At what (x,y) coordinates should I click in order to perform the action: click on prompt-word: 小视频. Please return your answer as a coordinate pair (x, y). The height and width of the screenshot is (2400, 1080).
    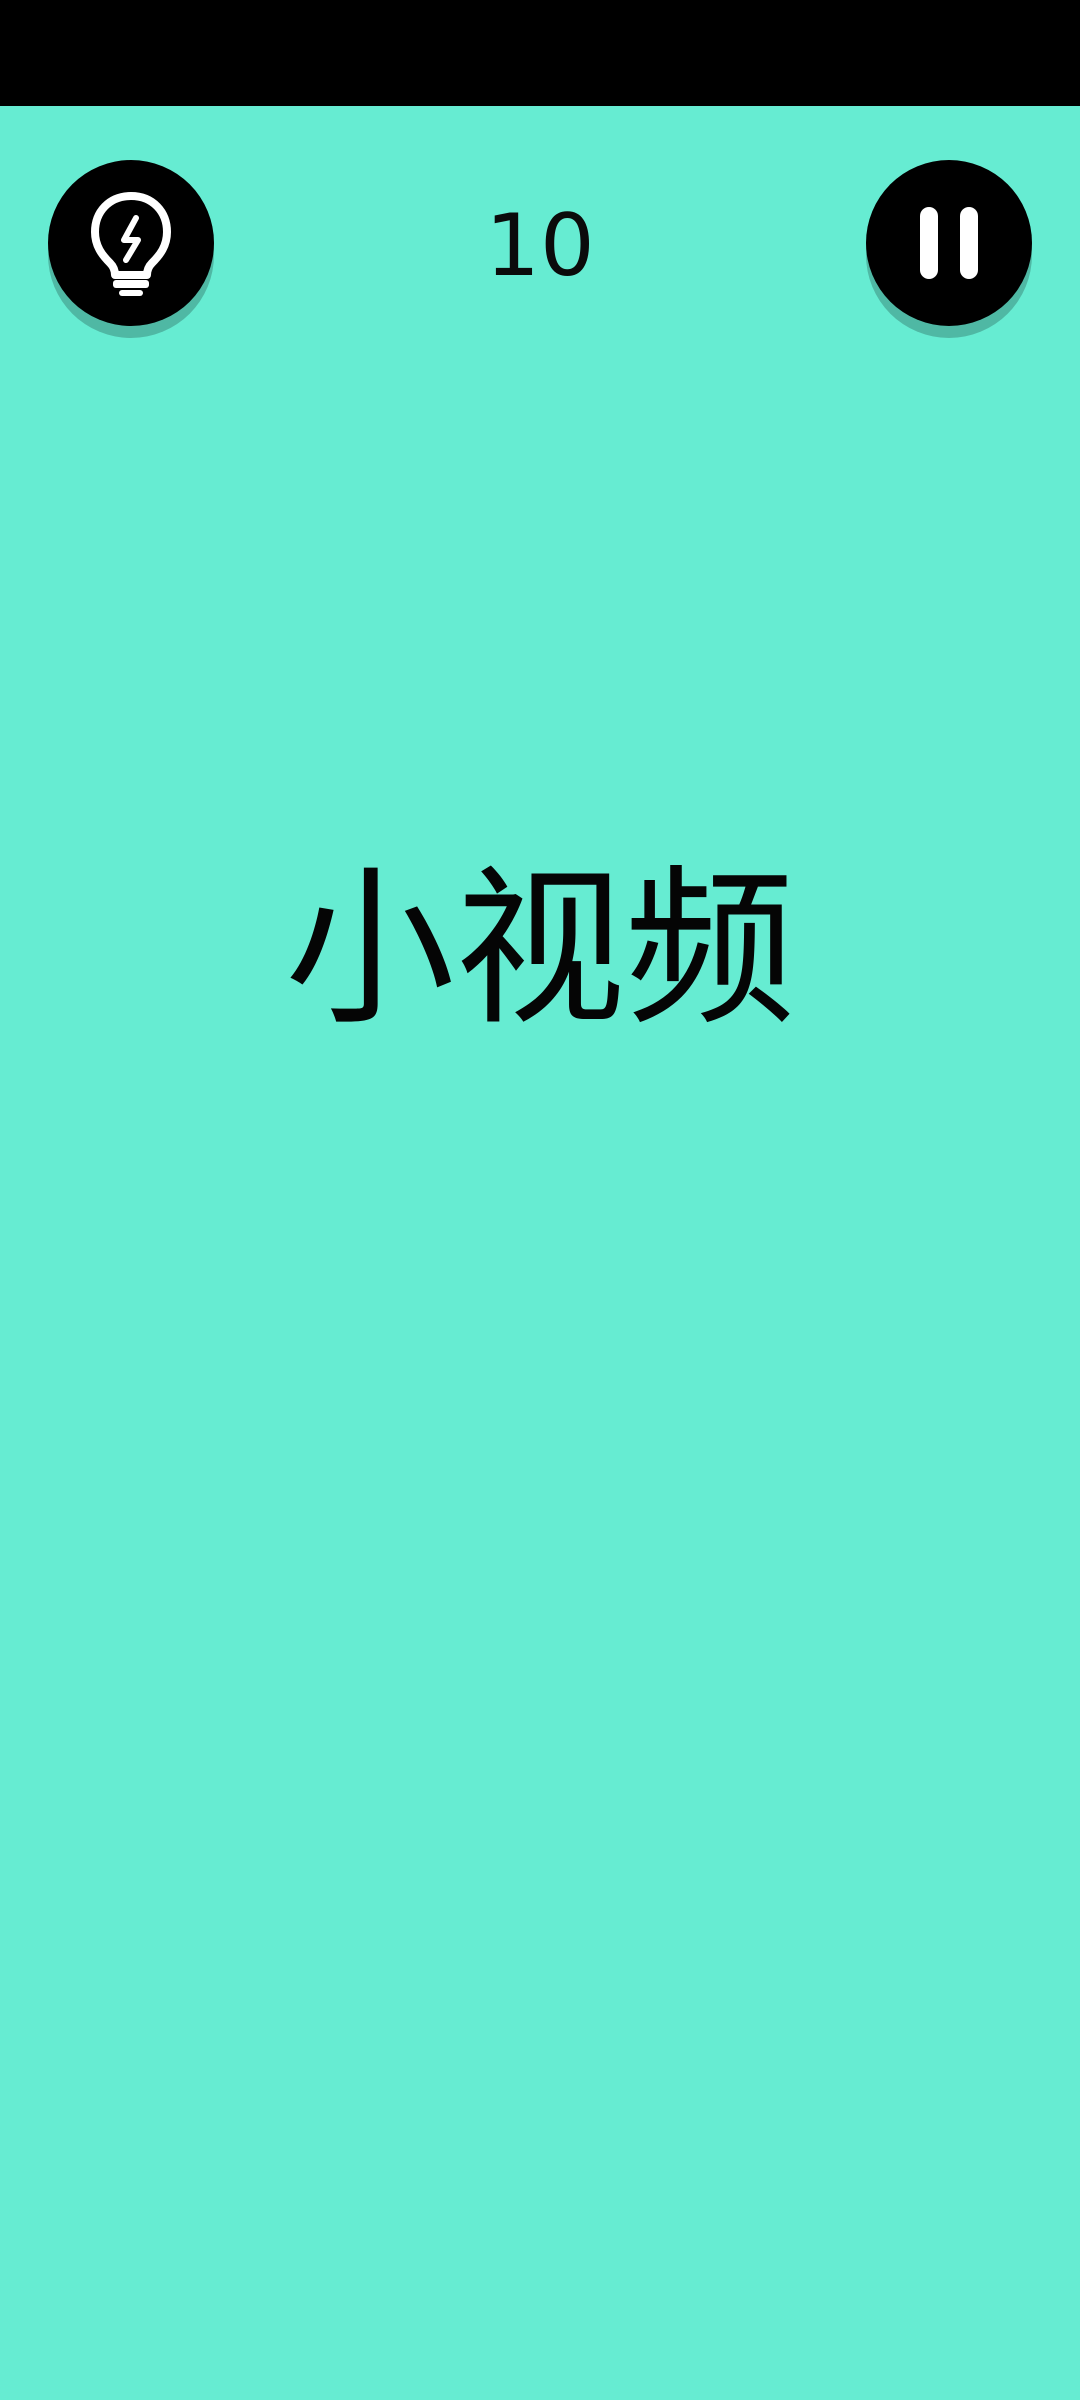
    Looking at the image, I should click on (539, 950).